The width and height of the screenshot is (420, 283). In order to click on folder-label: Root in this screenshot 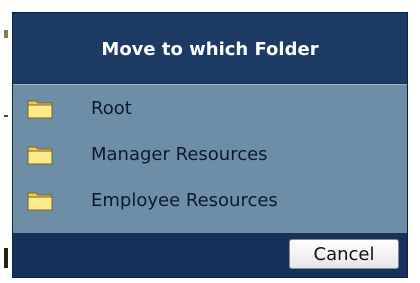, I will do `click(111, 108)`.